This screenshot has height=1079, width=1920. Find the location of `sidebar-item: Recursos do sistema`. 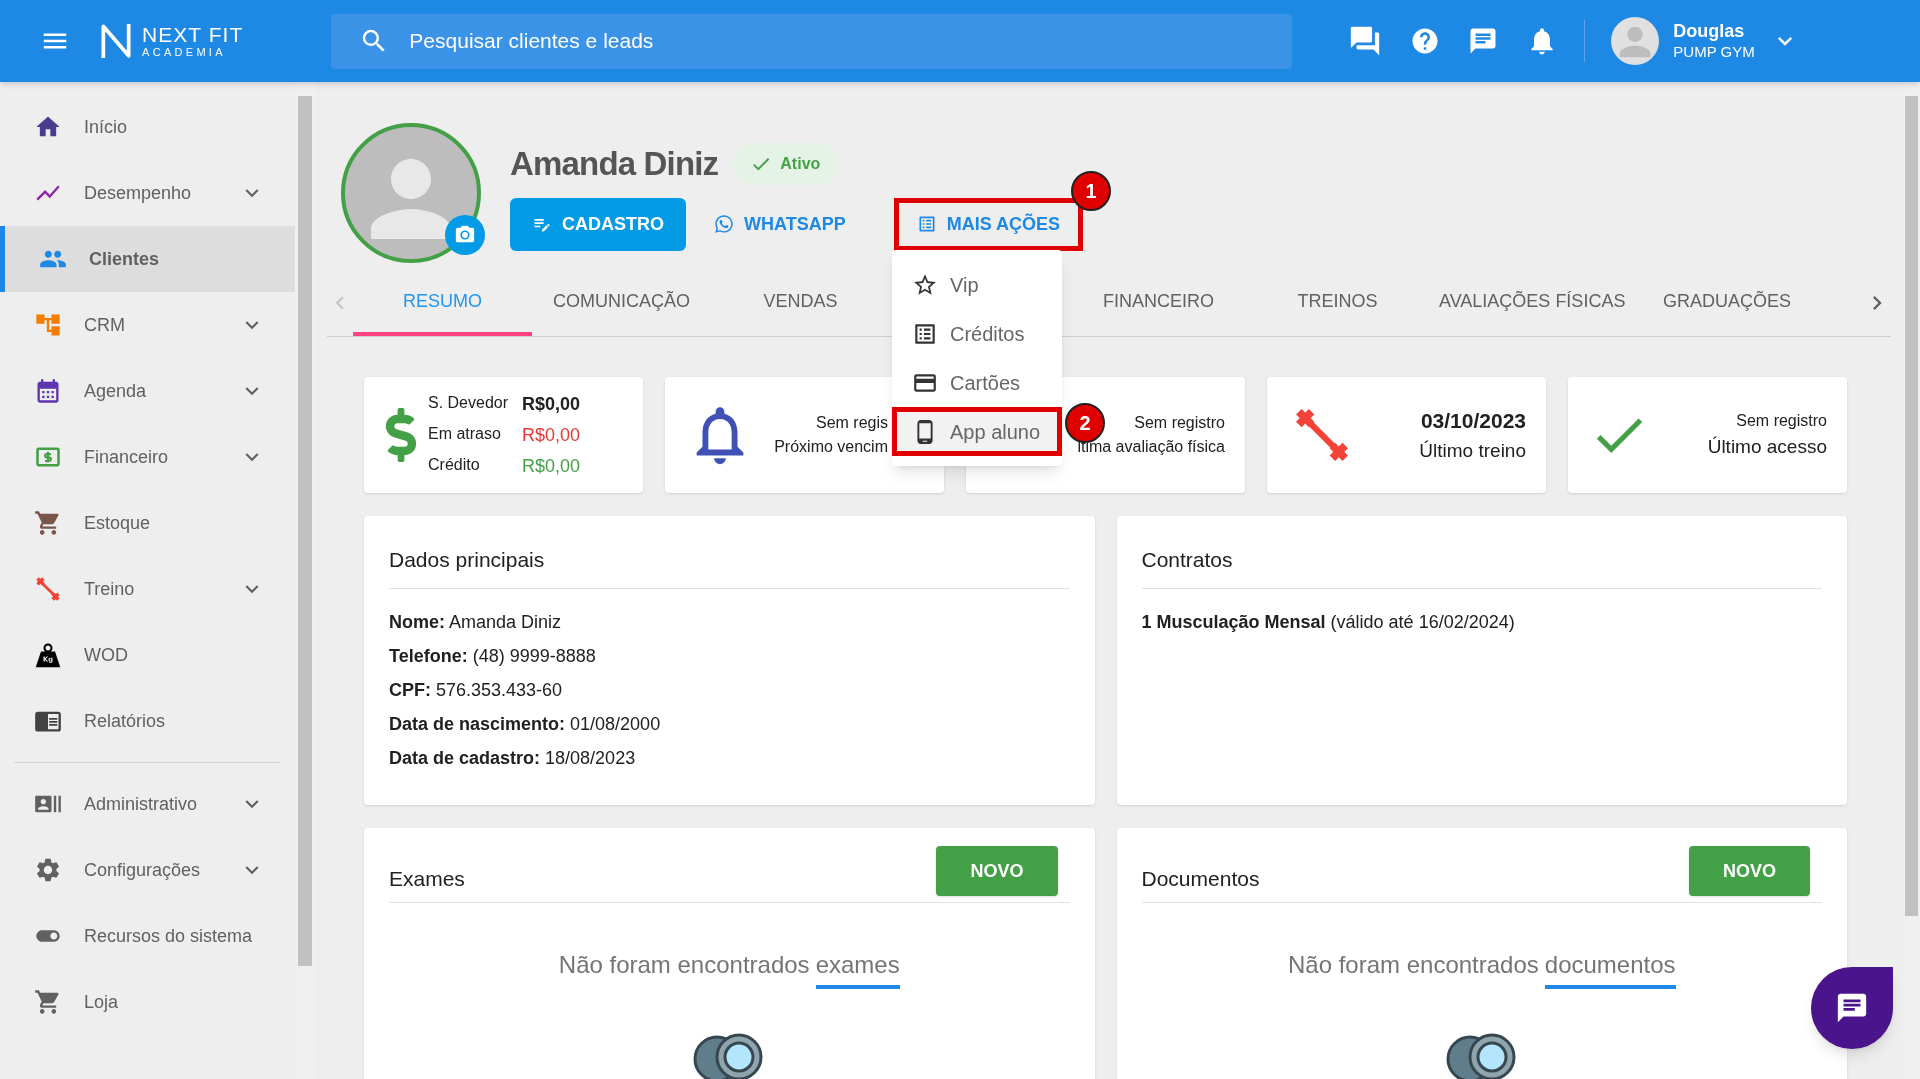

sidebar-item: Recursos do sistema is located at coordinates (147, 936).